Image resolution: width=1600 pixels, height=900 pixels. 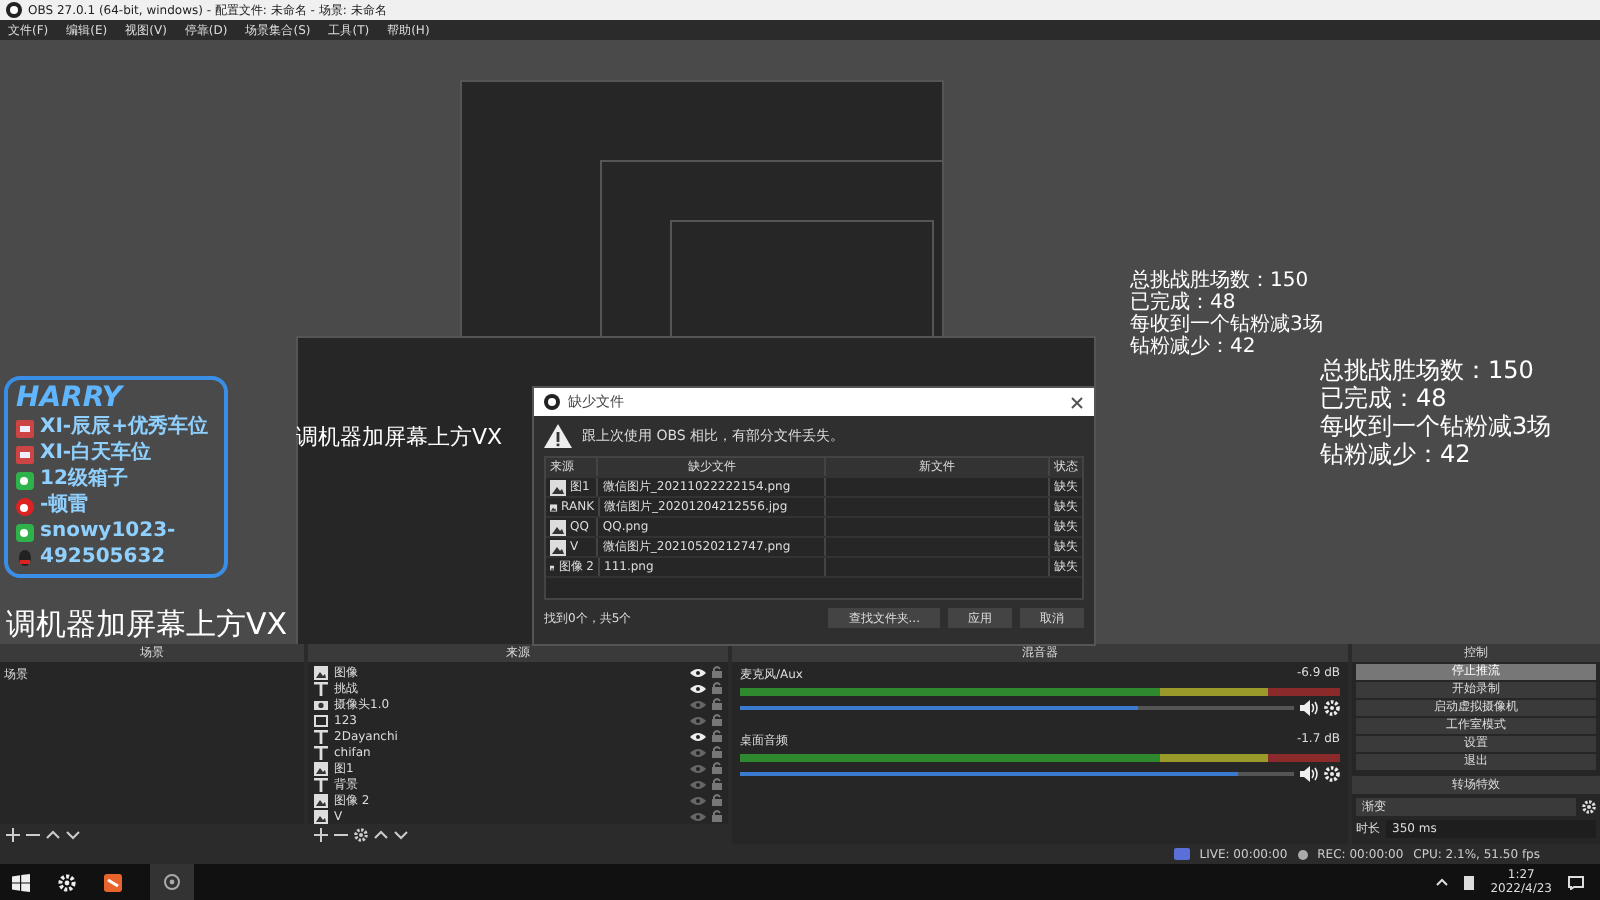 What do you see at coordinates (321, 720) in the screenshot?
I see `window-icon` at bounding box center [321, 720].